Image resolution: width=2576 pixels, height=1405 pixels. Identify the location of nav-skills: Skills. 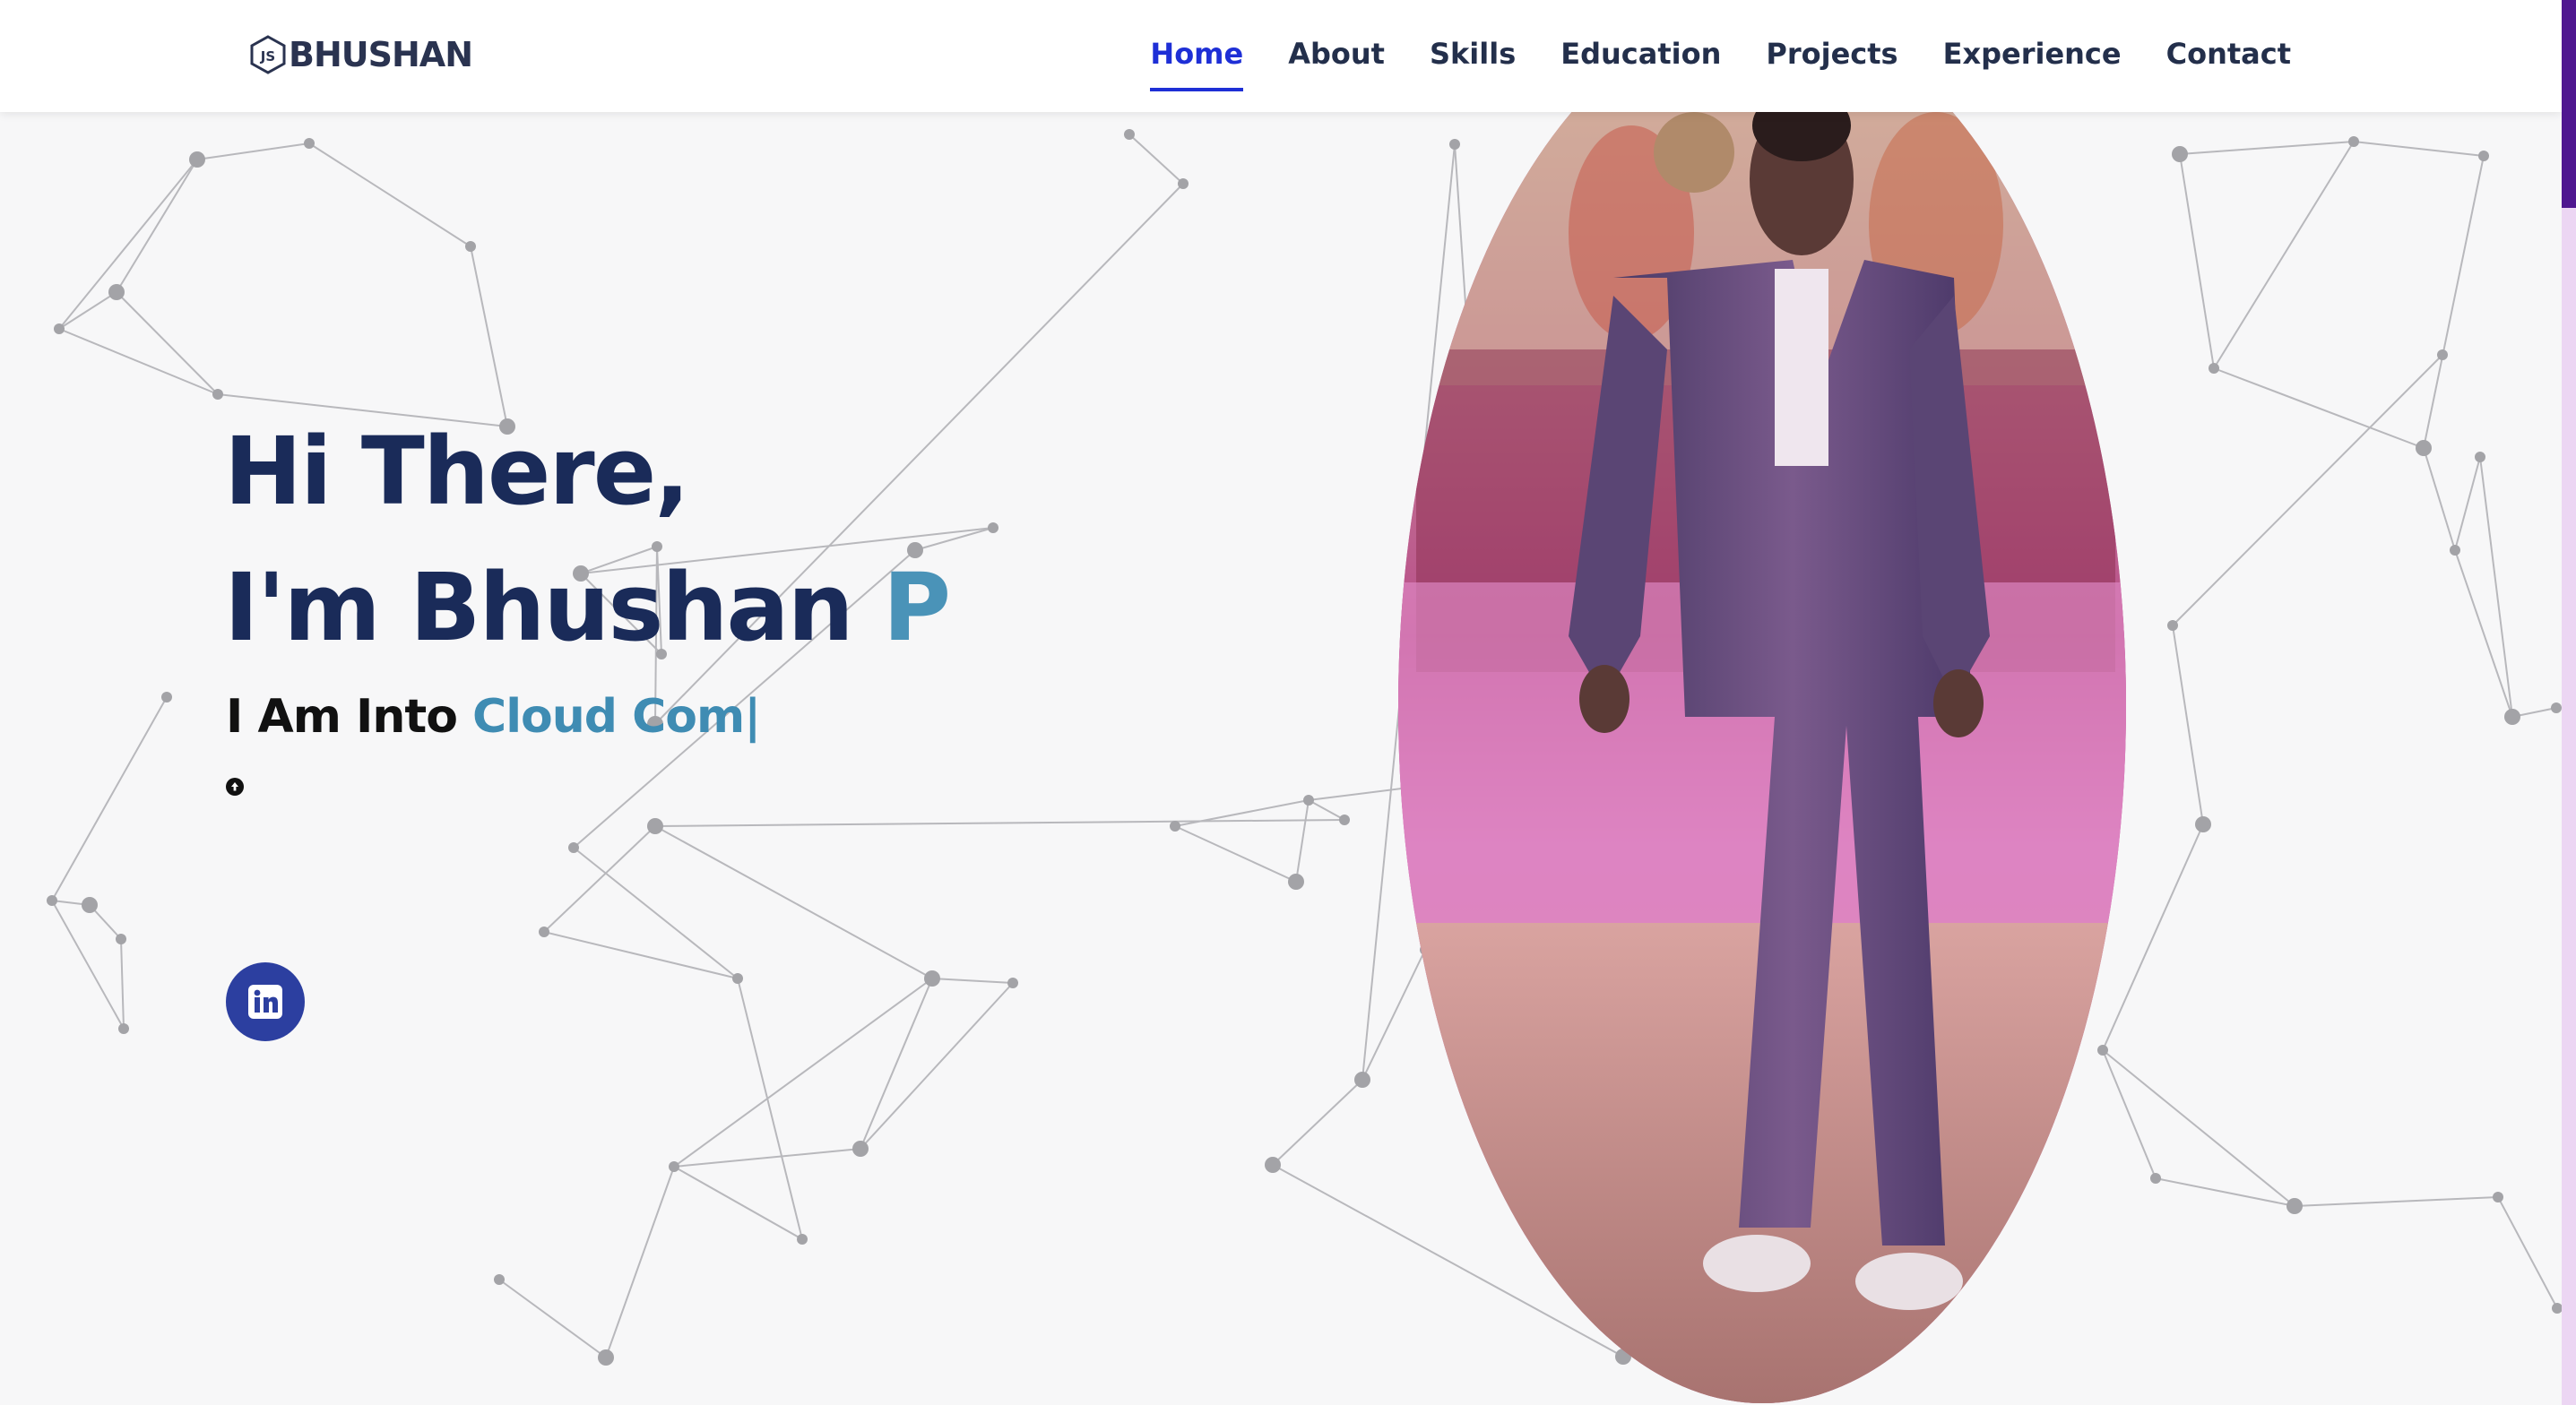
(1473, 59).